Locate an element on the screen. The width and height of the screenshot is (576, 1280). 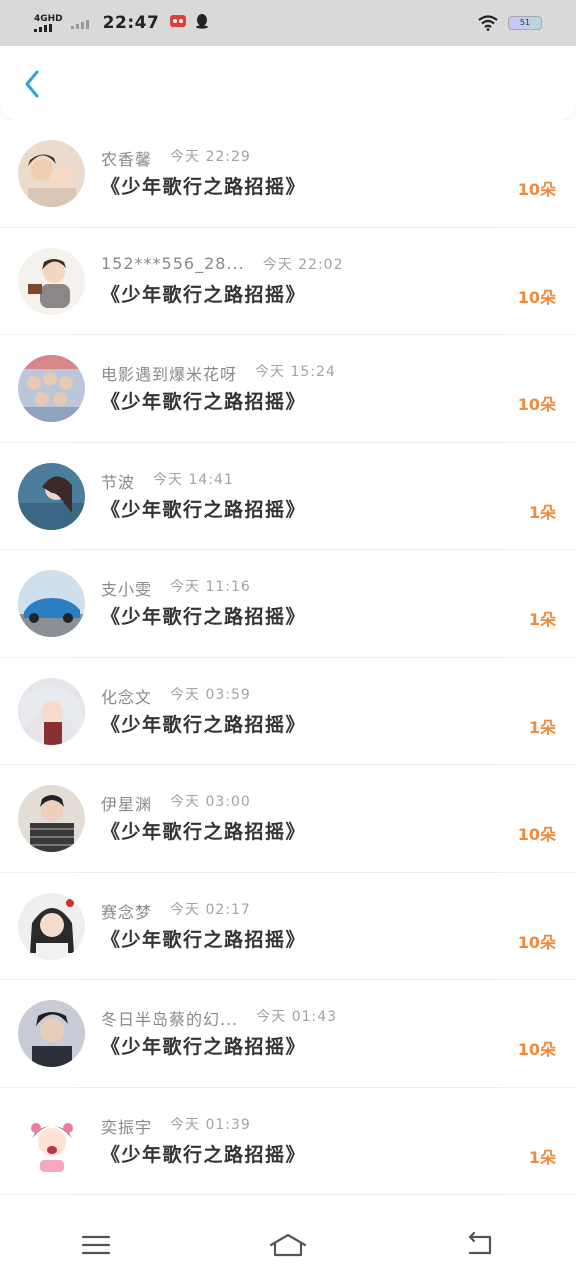
chevron-left-icon is located at coordinates (32, 84).